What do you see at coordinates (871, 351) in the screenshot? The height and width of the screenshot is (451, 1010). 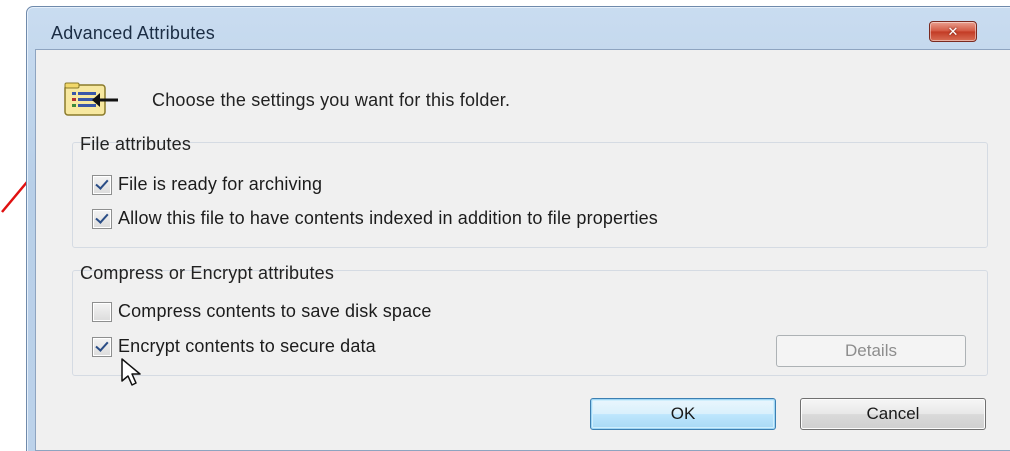 I see `details-button: Details` at bounding box center [871, 351].